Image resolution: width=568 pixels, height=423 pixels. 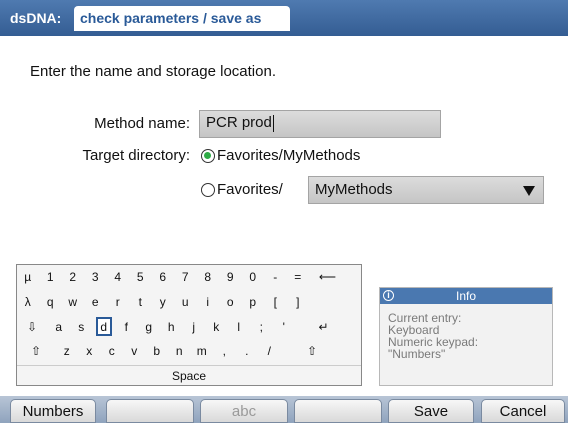 What do you see at coordinates (82, 326) in the screenshot?
I see `key-s: s` at bounding box center [82, 326].